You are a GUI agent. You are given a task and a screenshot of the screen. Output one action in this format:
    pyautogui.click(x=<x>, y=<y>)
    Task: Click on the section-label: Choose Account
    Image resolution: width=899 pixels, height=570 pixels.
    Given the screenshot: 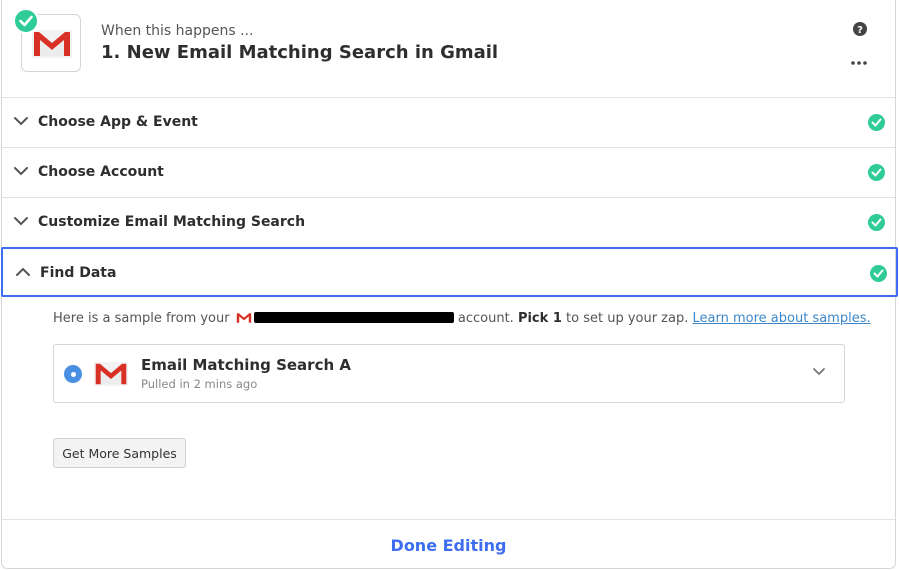 What is the action you would take?
    pyautogui.click(x=101, y=172)
    